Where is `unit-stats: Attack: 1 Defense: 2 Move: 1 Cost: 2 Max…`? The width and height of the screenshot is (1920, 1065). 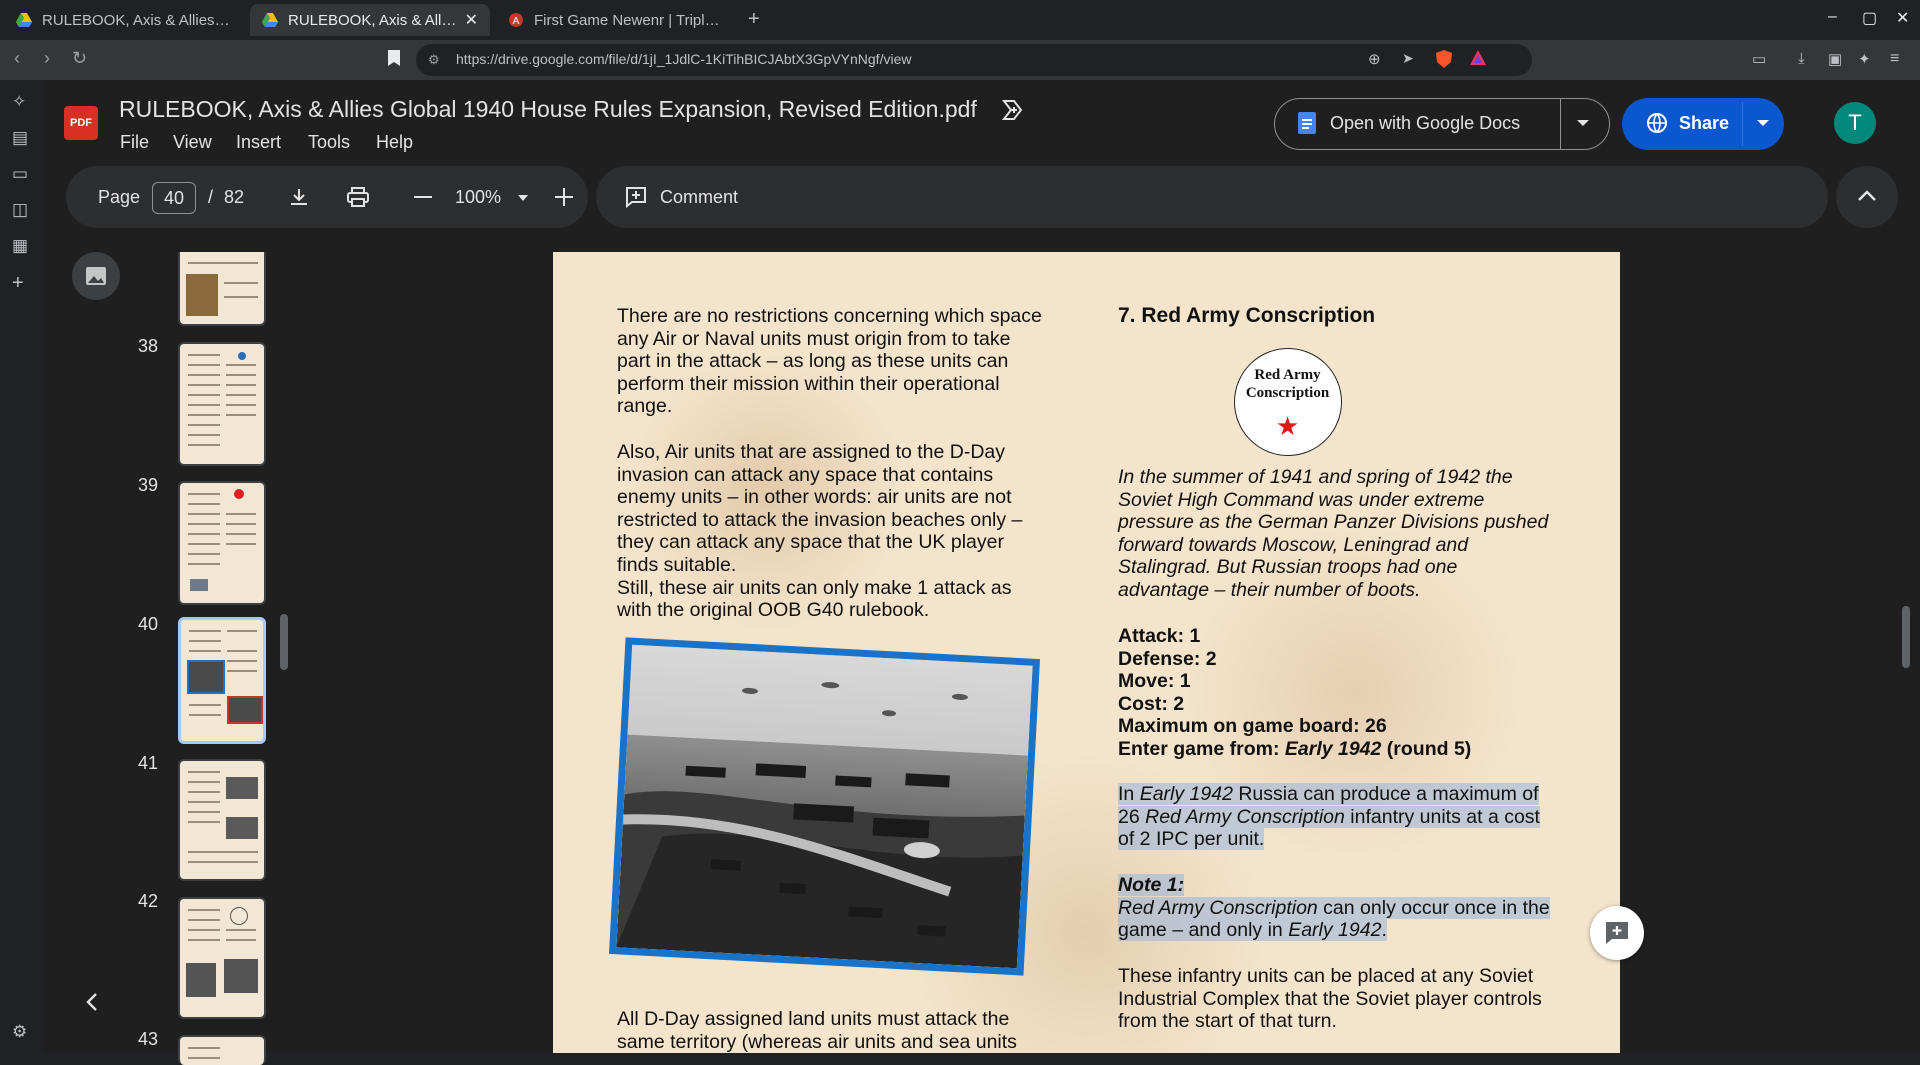 unit-stats: Attack: 1 Defense: 2 Move: 1 Cost: 2 Max… is located at coordinates (1294, 693).